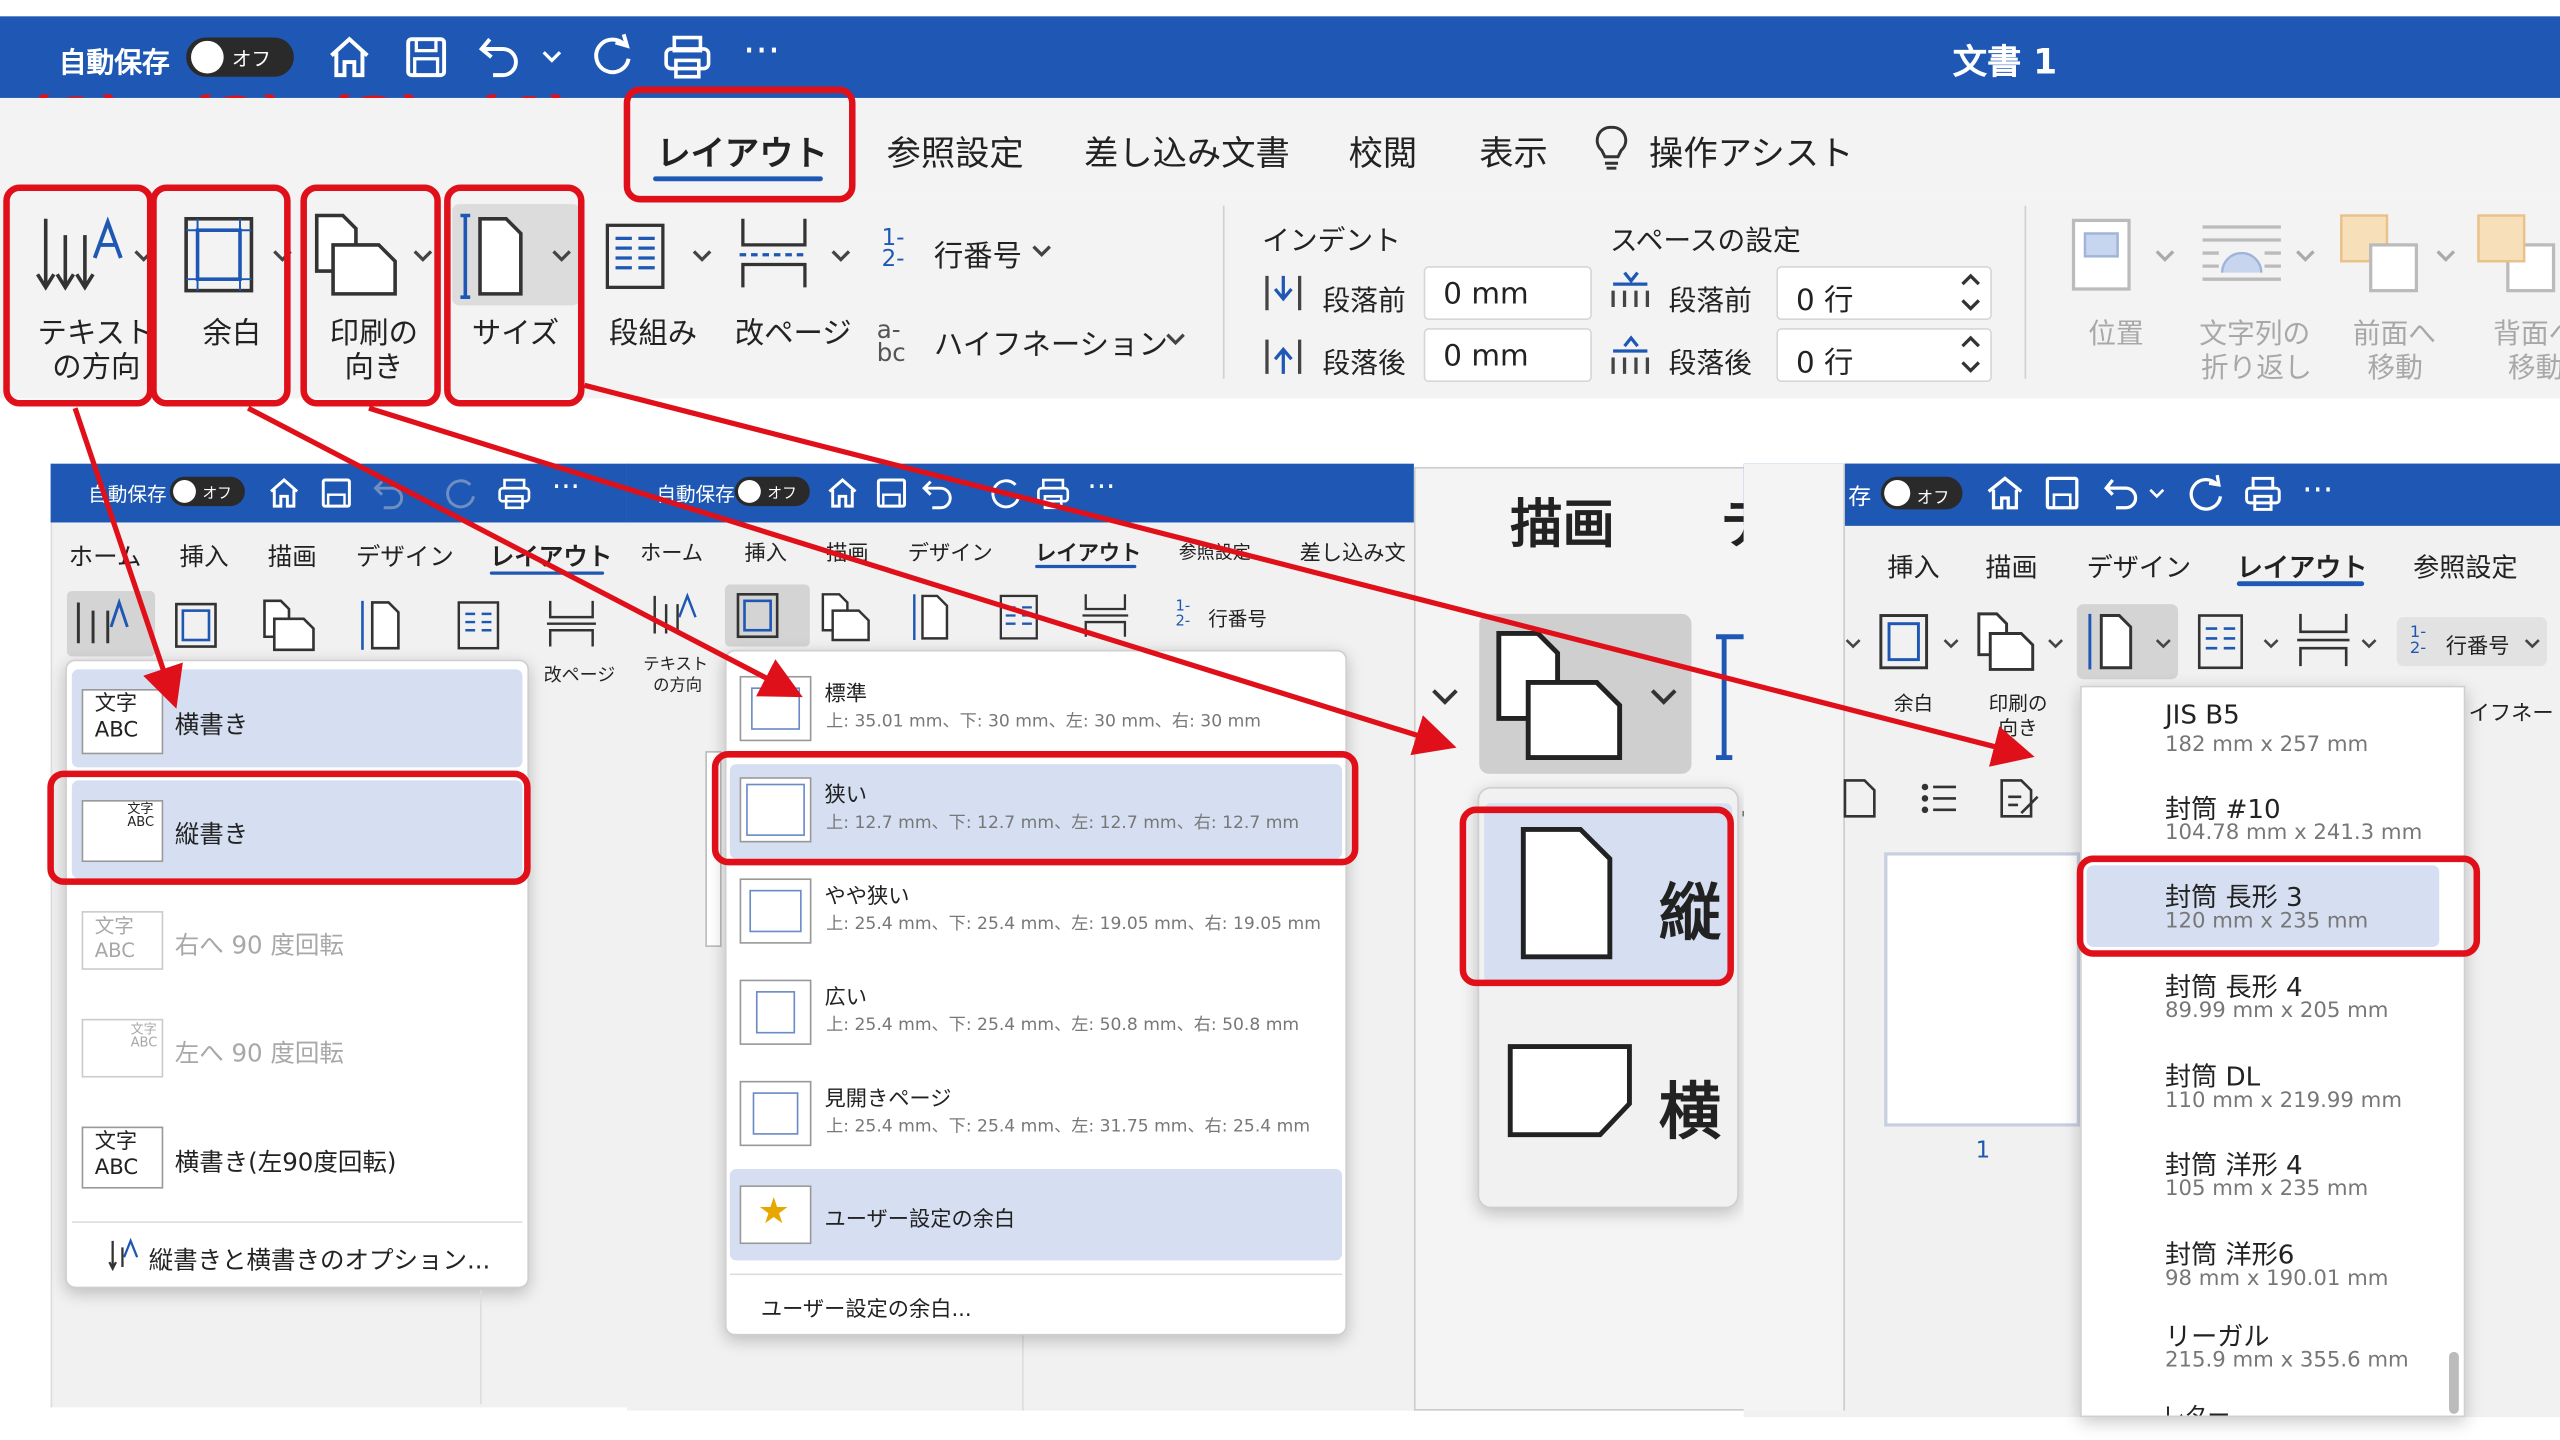 The height and width of the screenshot is (1440, 2560). I want to click on arrow-to-narrow-margins, so click(524, 551).